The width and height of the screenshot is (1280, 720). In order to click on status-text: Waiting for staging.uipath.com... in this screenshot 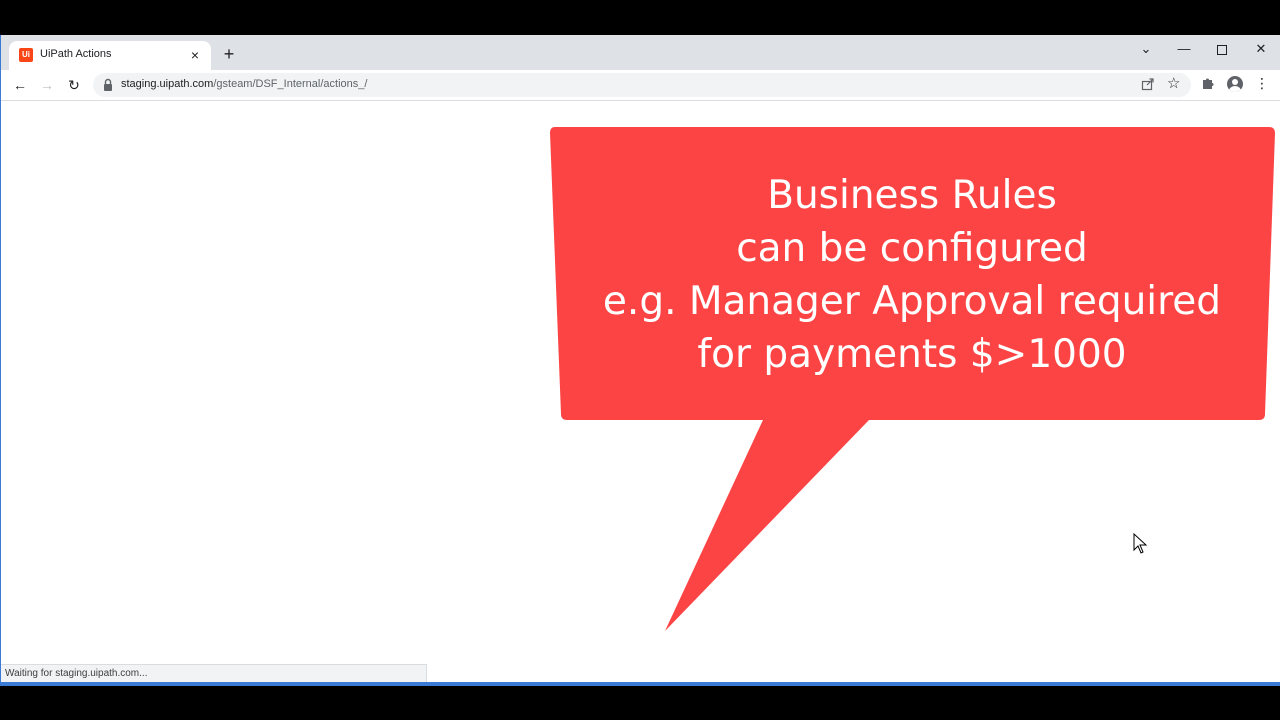, I will do `click(76, 673)`.